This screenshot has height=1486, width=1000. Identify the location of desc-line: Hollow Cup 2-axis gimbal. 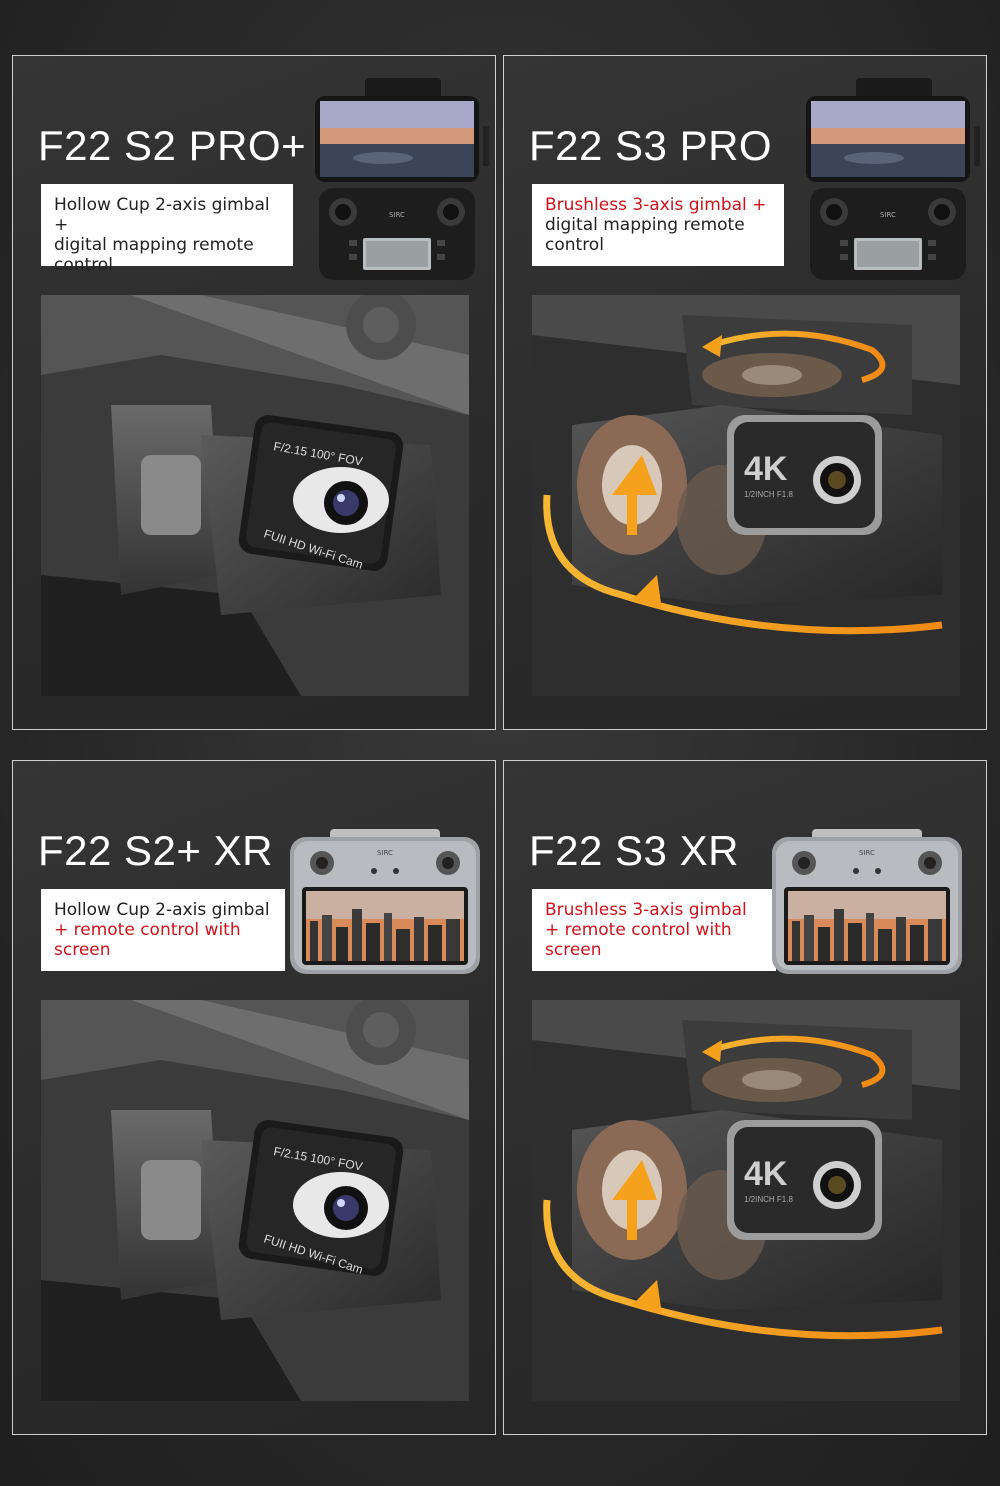
(162, 910).